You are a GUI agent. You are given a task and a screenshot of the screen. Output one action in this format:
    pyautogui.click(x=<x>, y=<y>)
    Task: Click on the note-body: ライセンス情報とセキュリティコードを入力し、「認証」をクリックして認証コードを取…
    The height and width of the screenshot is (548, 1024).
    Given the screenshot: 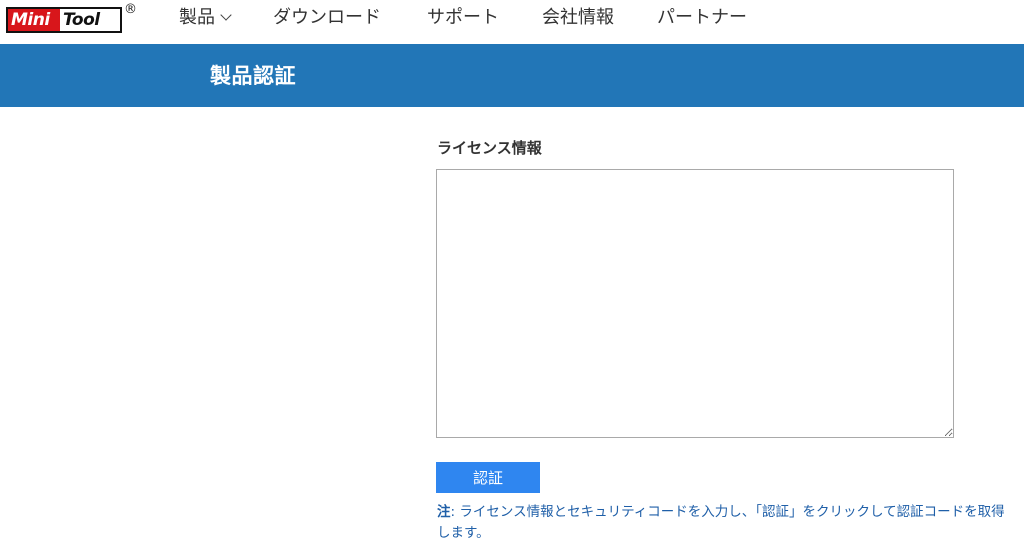 What is the action you would take?
    pyautogui.click(x=721, y=522)
    